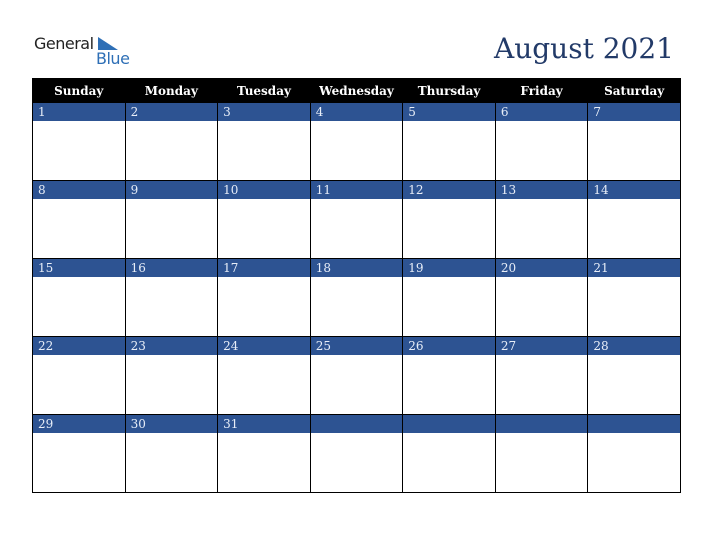  What do you see at coordinates (79, 189) in the screenshot?
I see `day-number: 8` at bounding box center [79, 189].